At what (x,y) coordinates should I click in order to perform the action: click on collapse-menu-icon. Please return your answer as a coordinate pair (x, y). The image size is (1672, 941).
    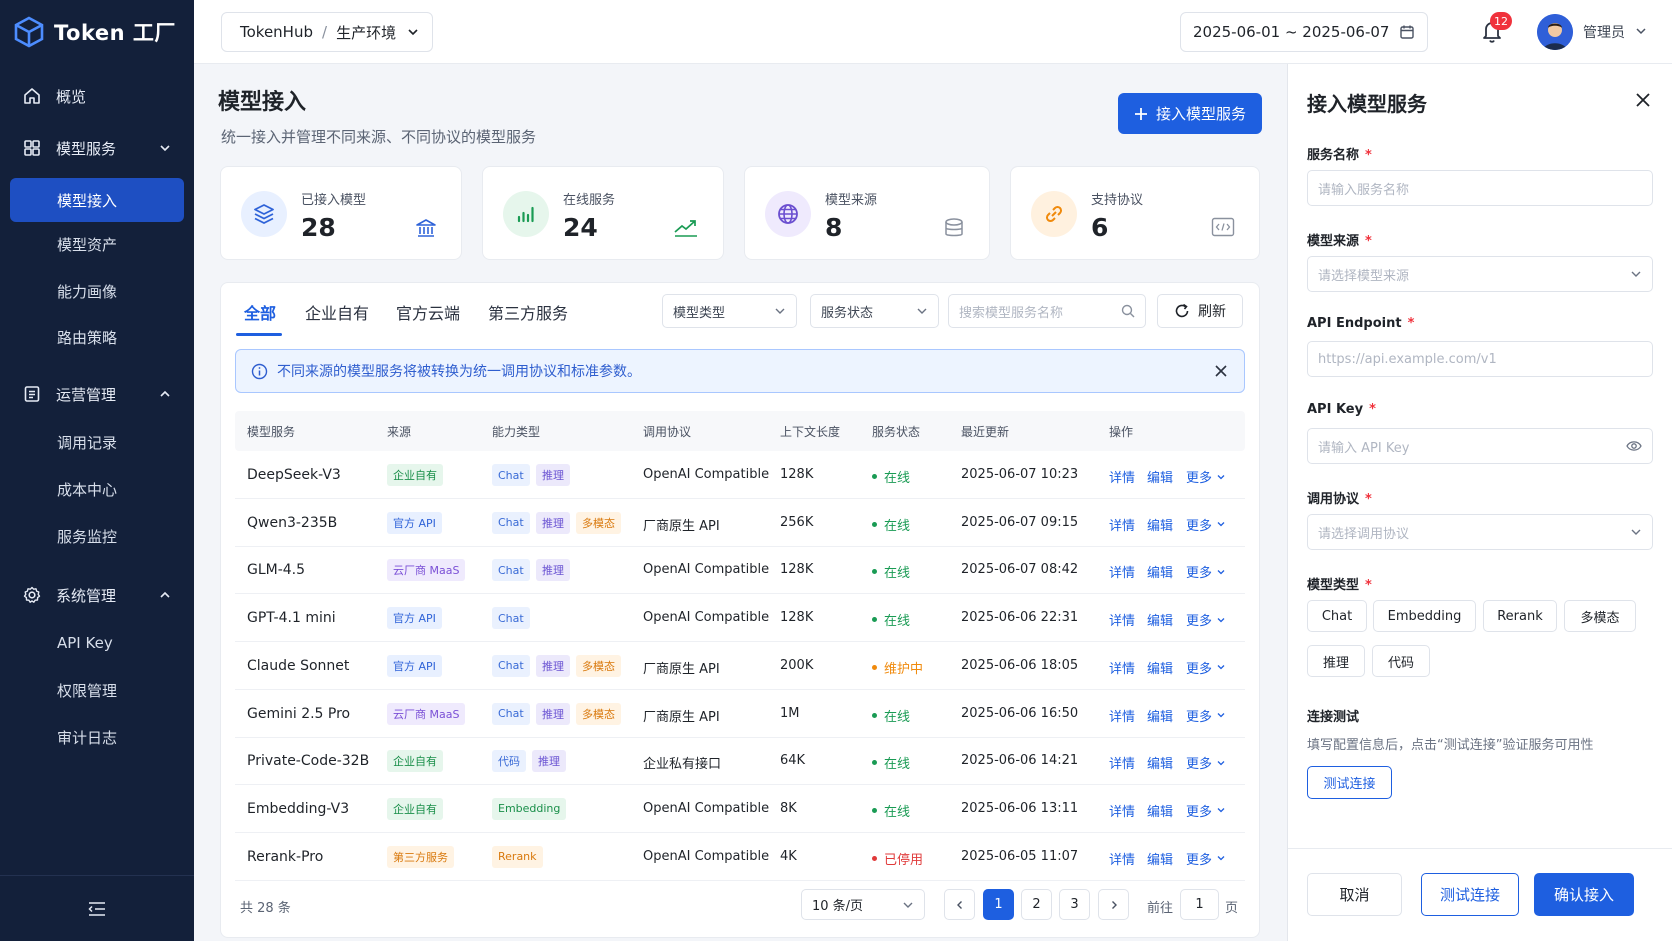
    Looking at the image, I should click on (97, 909).